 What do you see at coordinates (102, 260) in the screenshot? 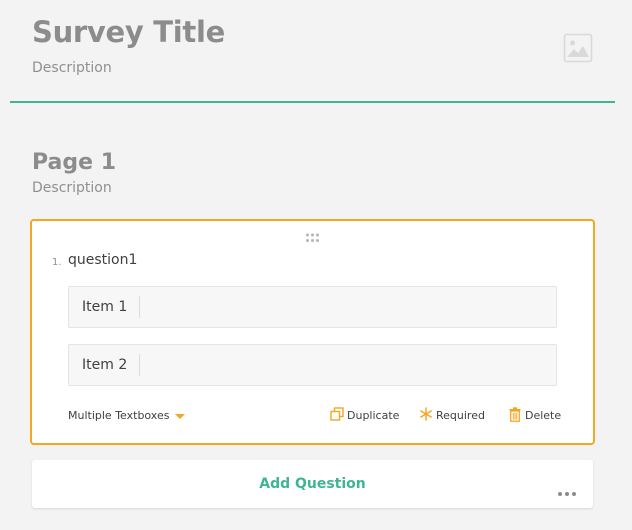
I see `question-title: question1` at bounding box center [102, 260].